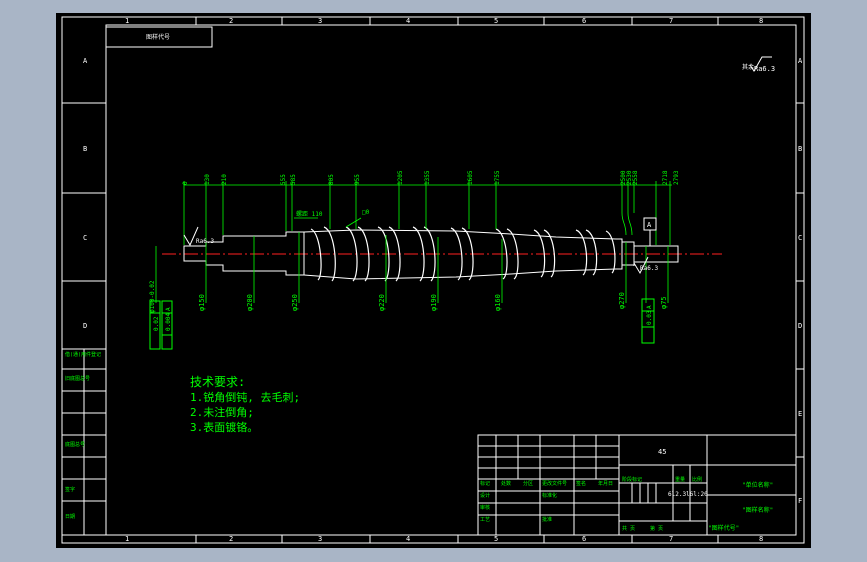  What do you see at coordinates (283, 179) in the screenshot?
I see `dim-555: 555` at bounding box center [283, 179].